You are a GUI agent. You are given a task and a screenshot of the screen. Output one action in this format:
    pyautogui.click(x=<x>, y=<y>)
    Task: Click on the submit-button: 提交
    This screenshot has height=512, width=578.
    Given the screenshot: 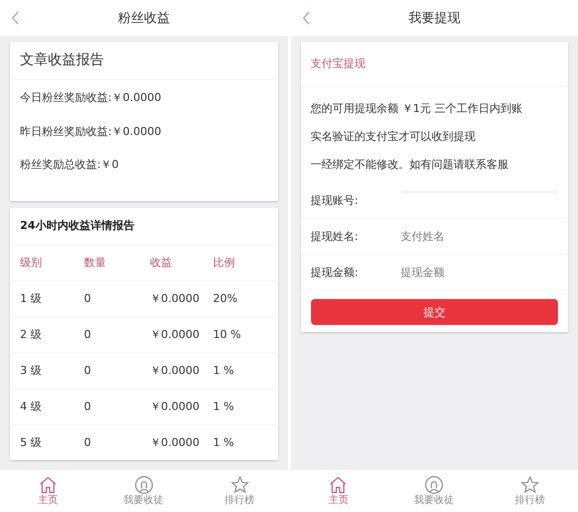 What is the action you would take?
    pyautogui.click(x=434, y=312)
    